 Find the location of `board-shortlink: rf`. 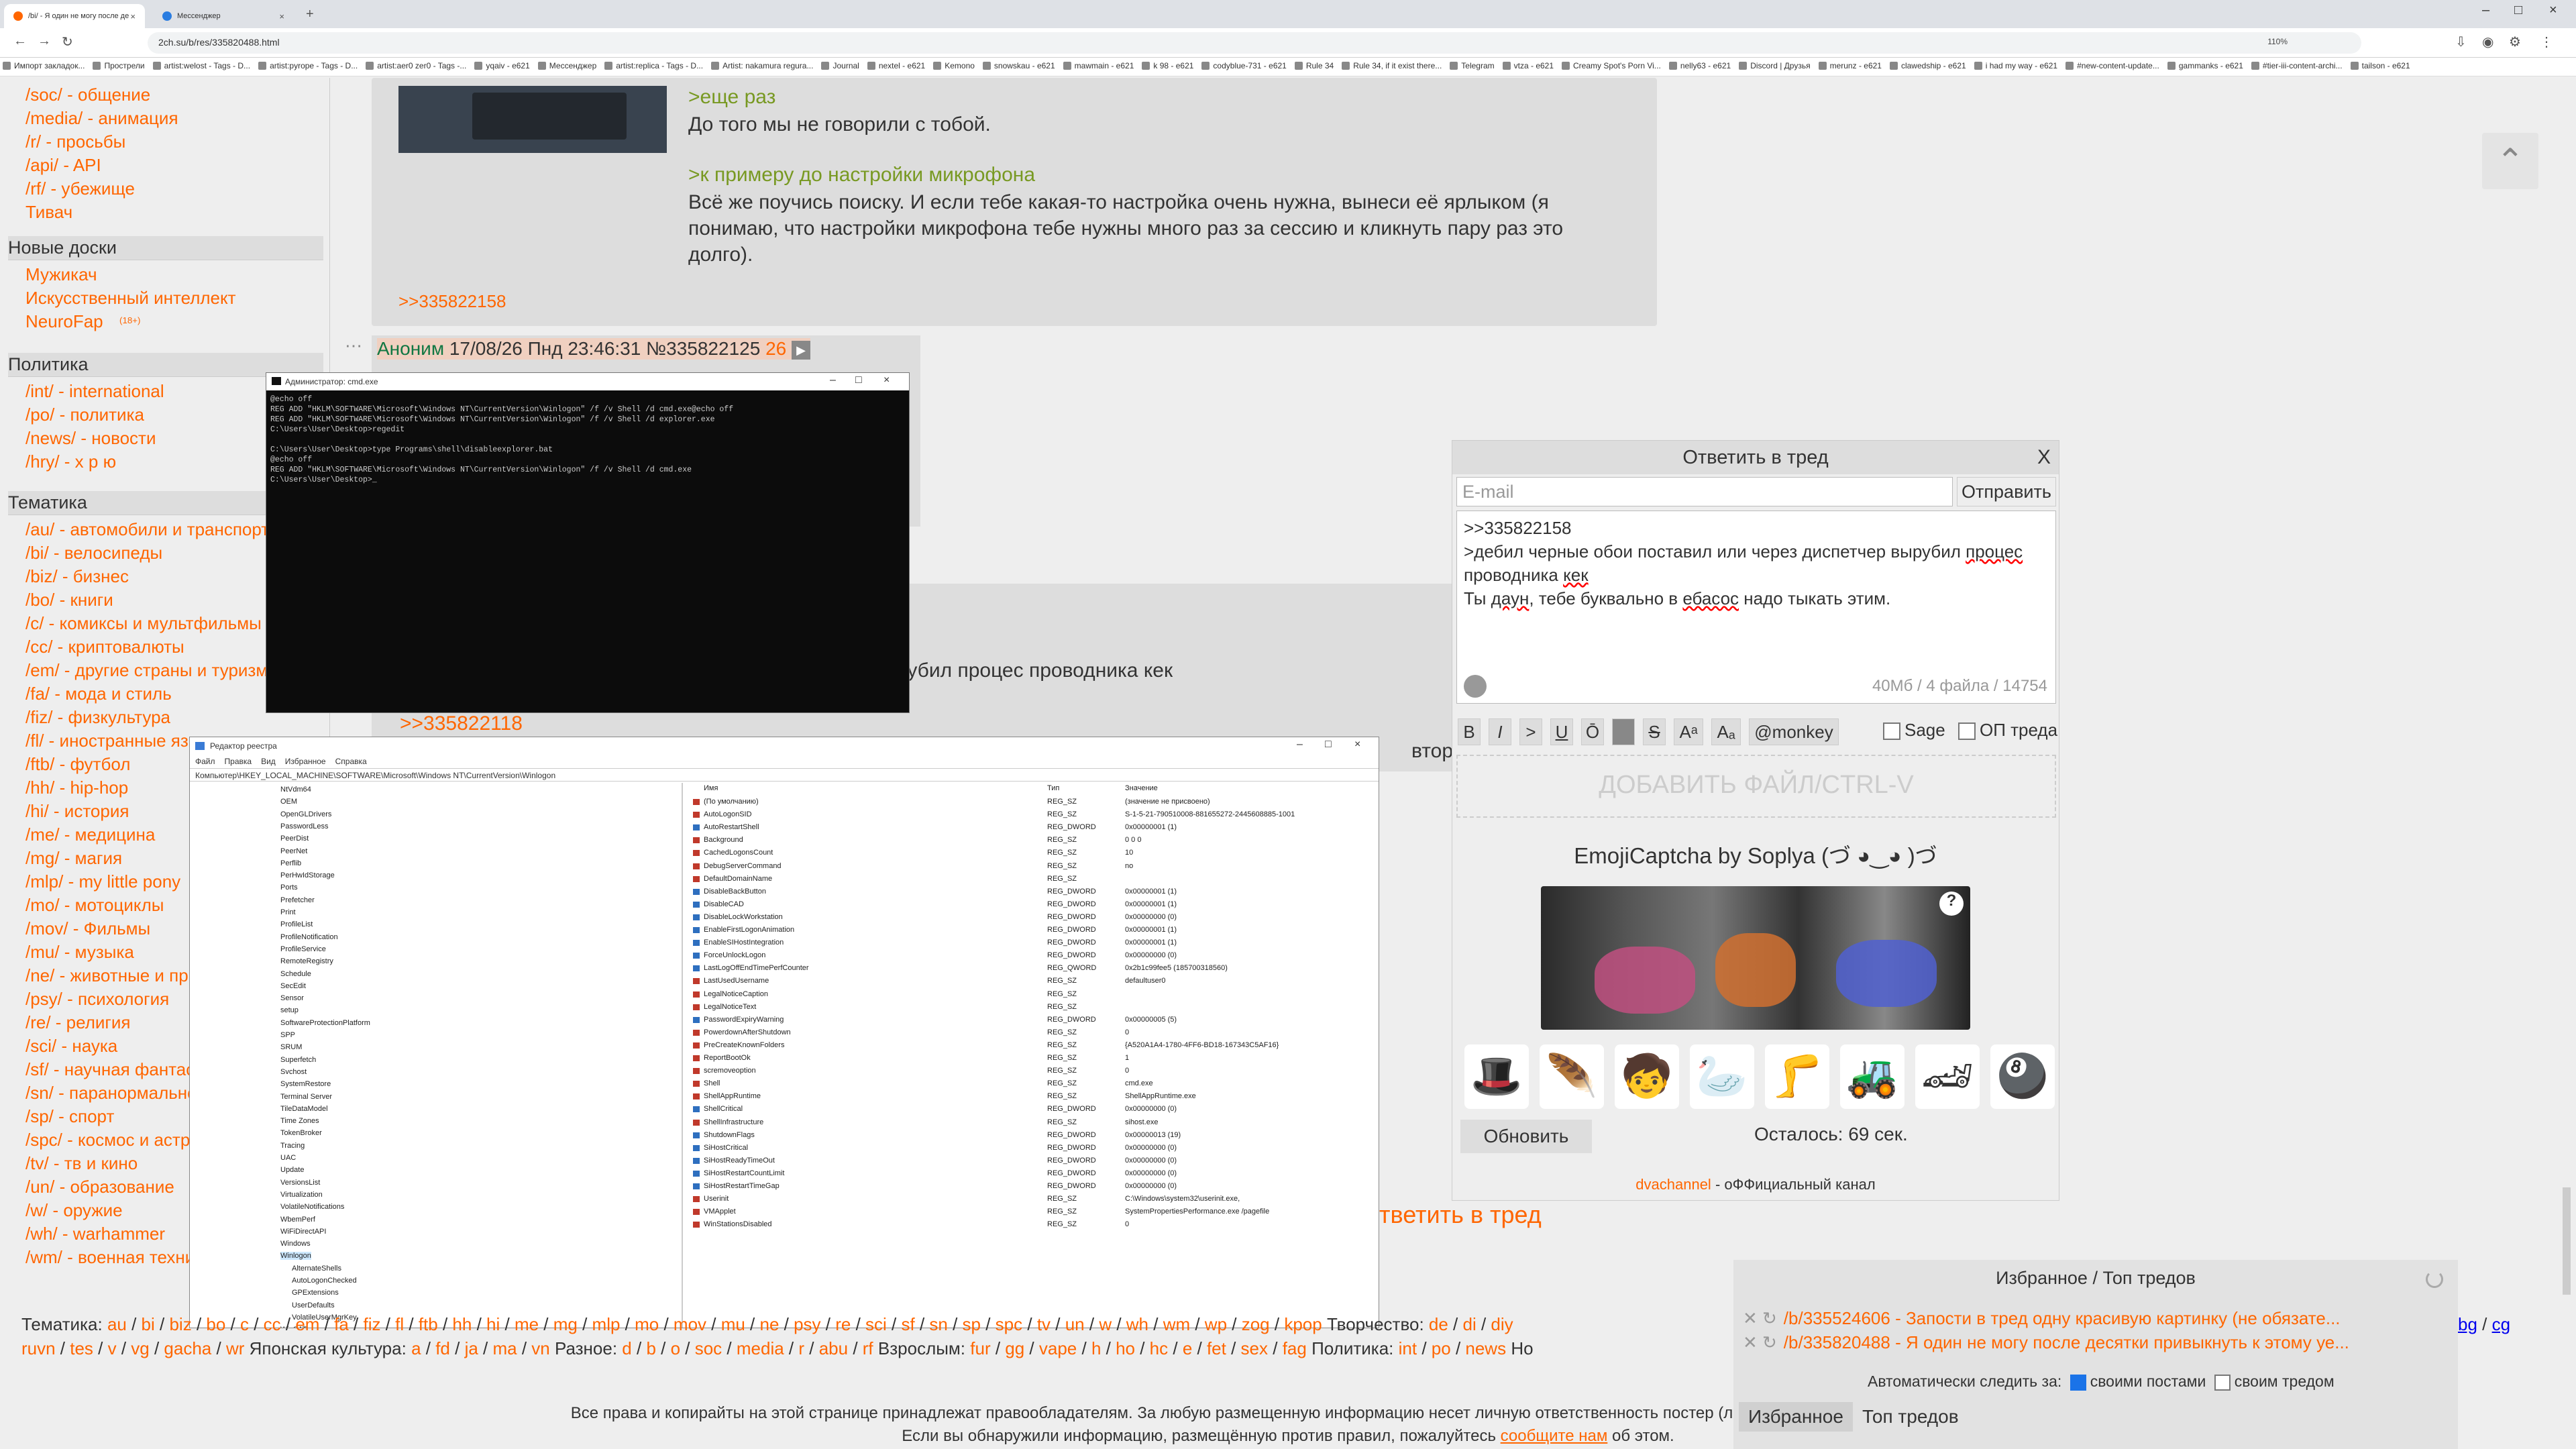

board-shortlink: rf is located at coordinates (868, 1348).